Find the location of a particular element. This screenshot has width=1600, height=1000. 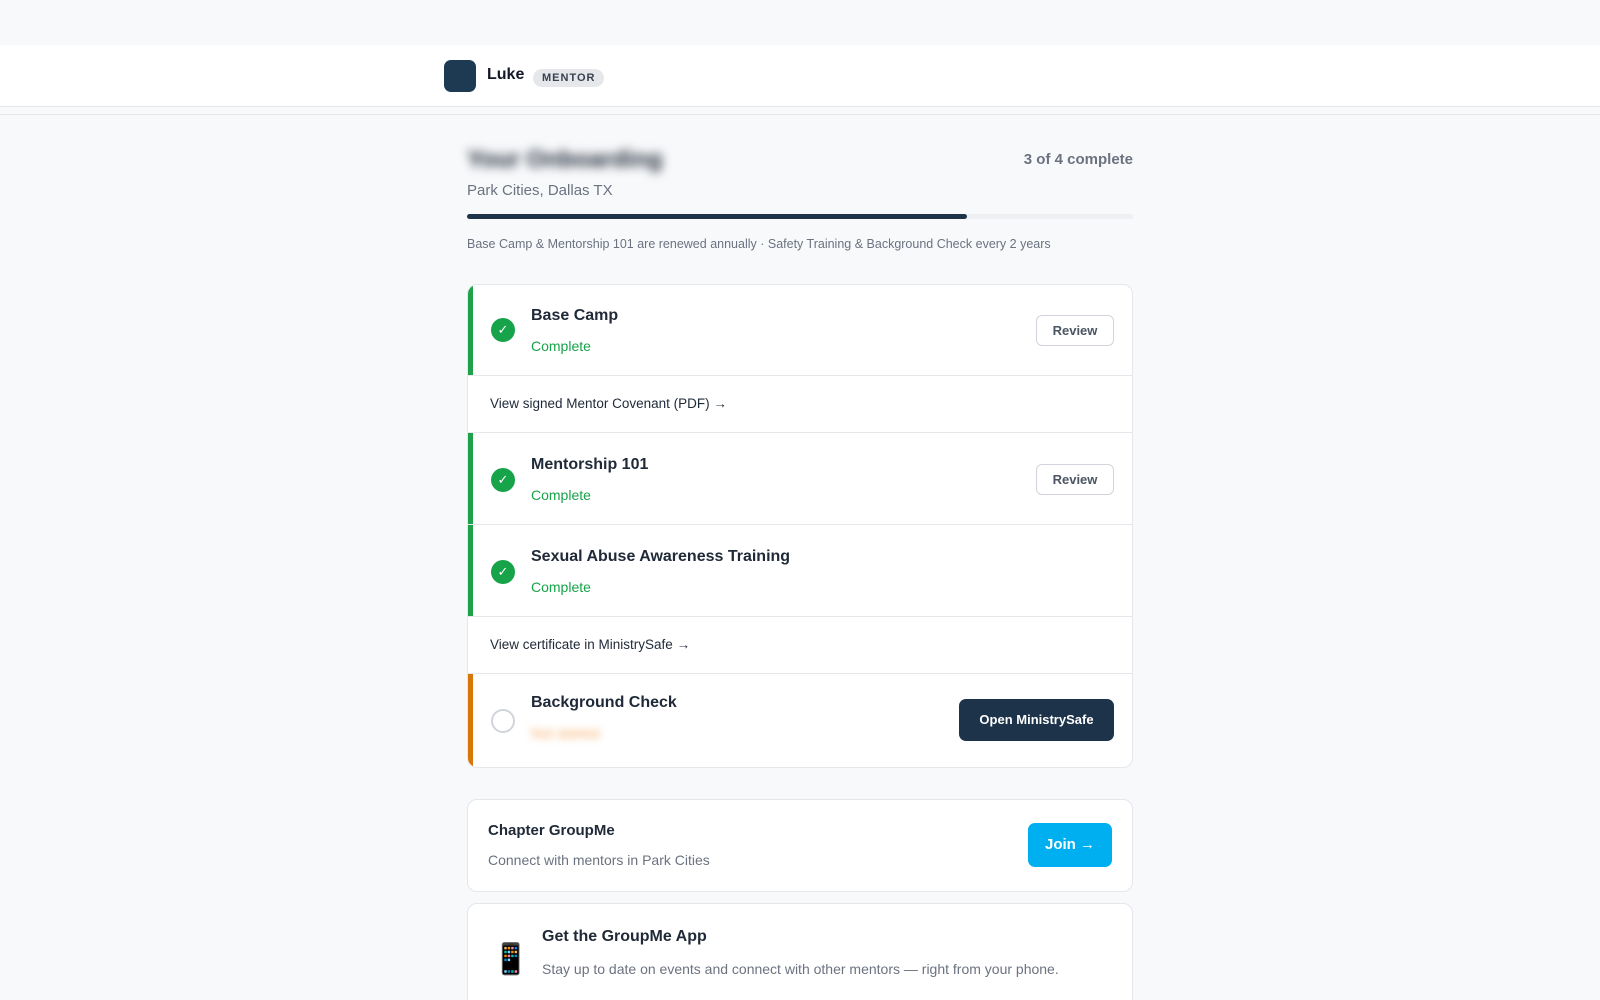

progress-count: 3 of 4 complete is located at coordinates (1078, 159).